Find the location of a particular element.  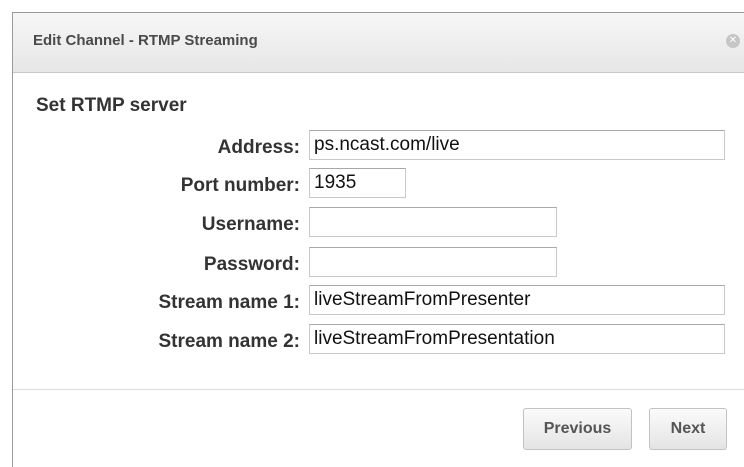

dialog-title-bar: Edit Channel - RTMP Streaming ✕ is located at coordinates (378, 43).